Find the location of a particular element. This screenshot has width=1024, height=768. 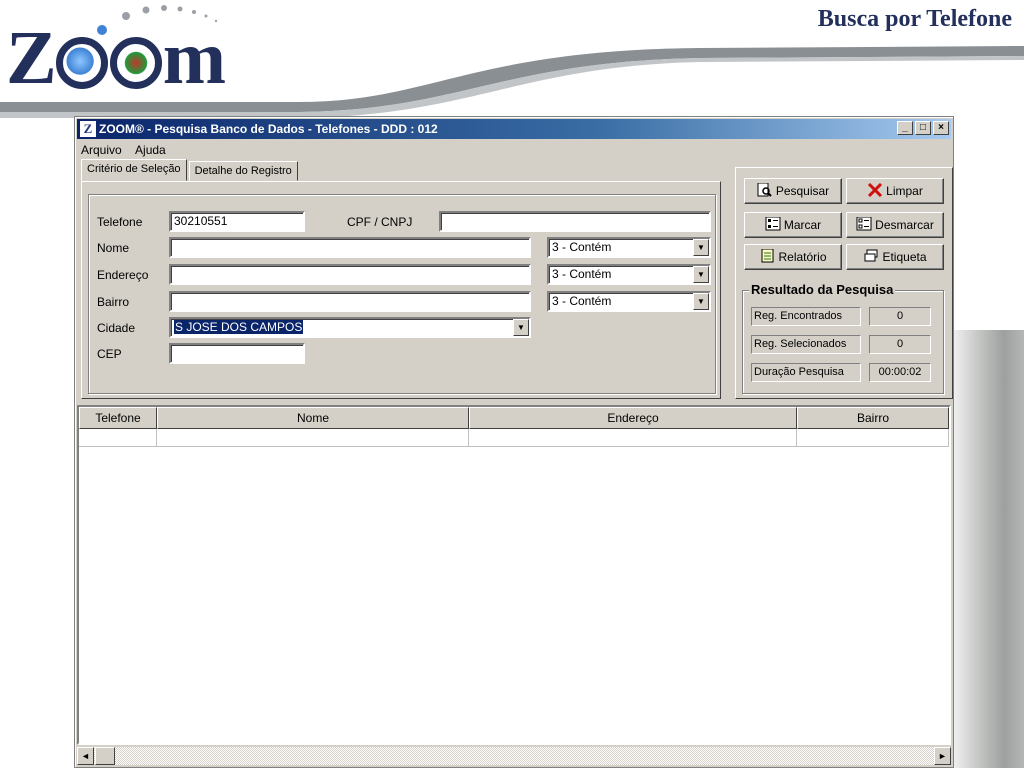

cep-label: CEP is located at coordinates (109, 354).